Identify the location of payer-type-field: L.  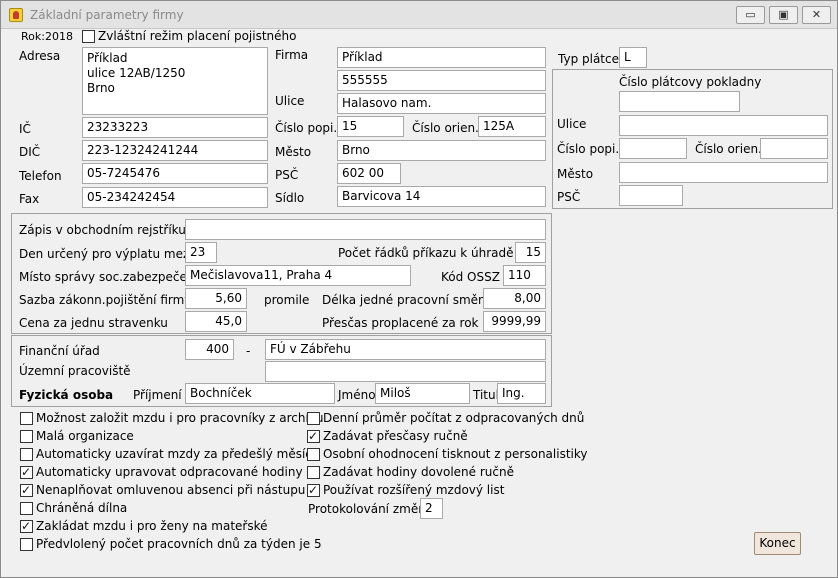
(633, 57).